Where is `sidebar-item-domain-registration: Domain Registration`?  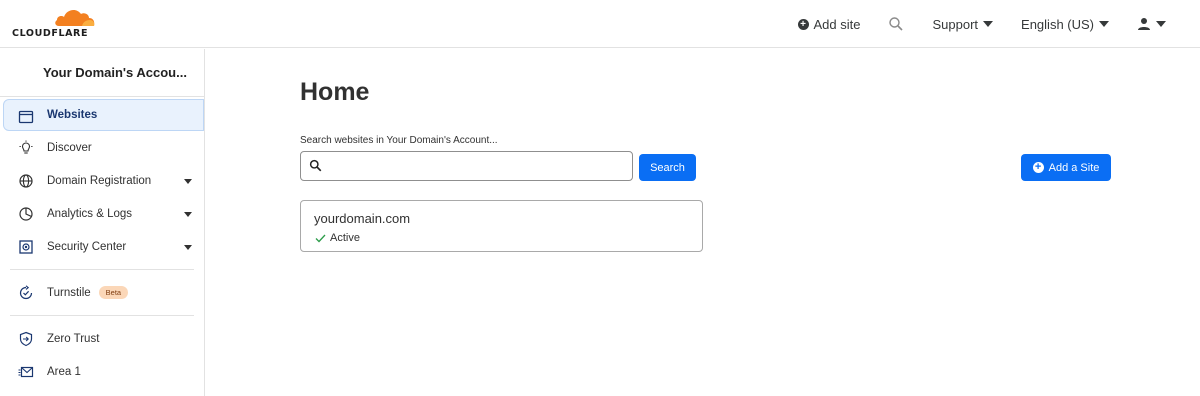 sidebar-item-domain-registration: Domain Registration is located at coordinates (102, 180).